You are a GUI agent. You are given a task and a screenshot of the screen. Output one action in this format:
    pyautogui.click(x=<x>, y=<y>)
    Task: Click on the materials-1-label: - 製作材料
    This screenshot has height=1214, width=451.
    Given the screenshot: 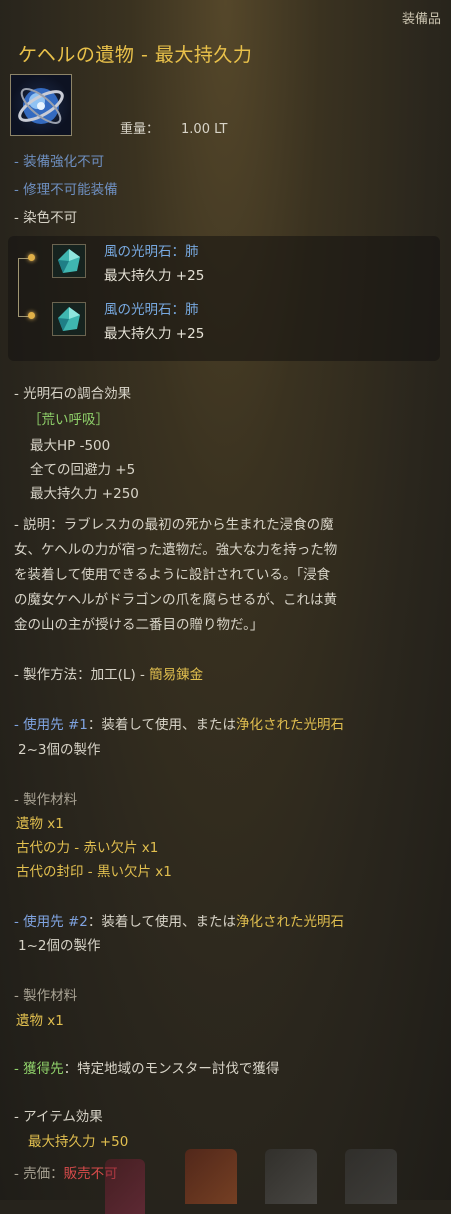 What is the action you would take?
    pyautogui.click(x=46, y=800)
    